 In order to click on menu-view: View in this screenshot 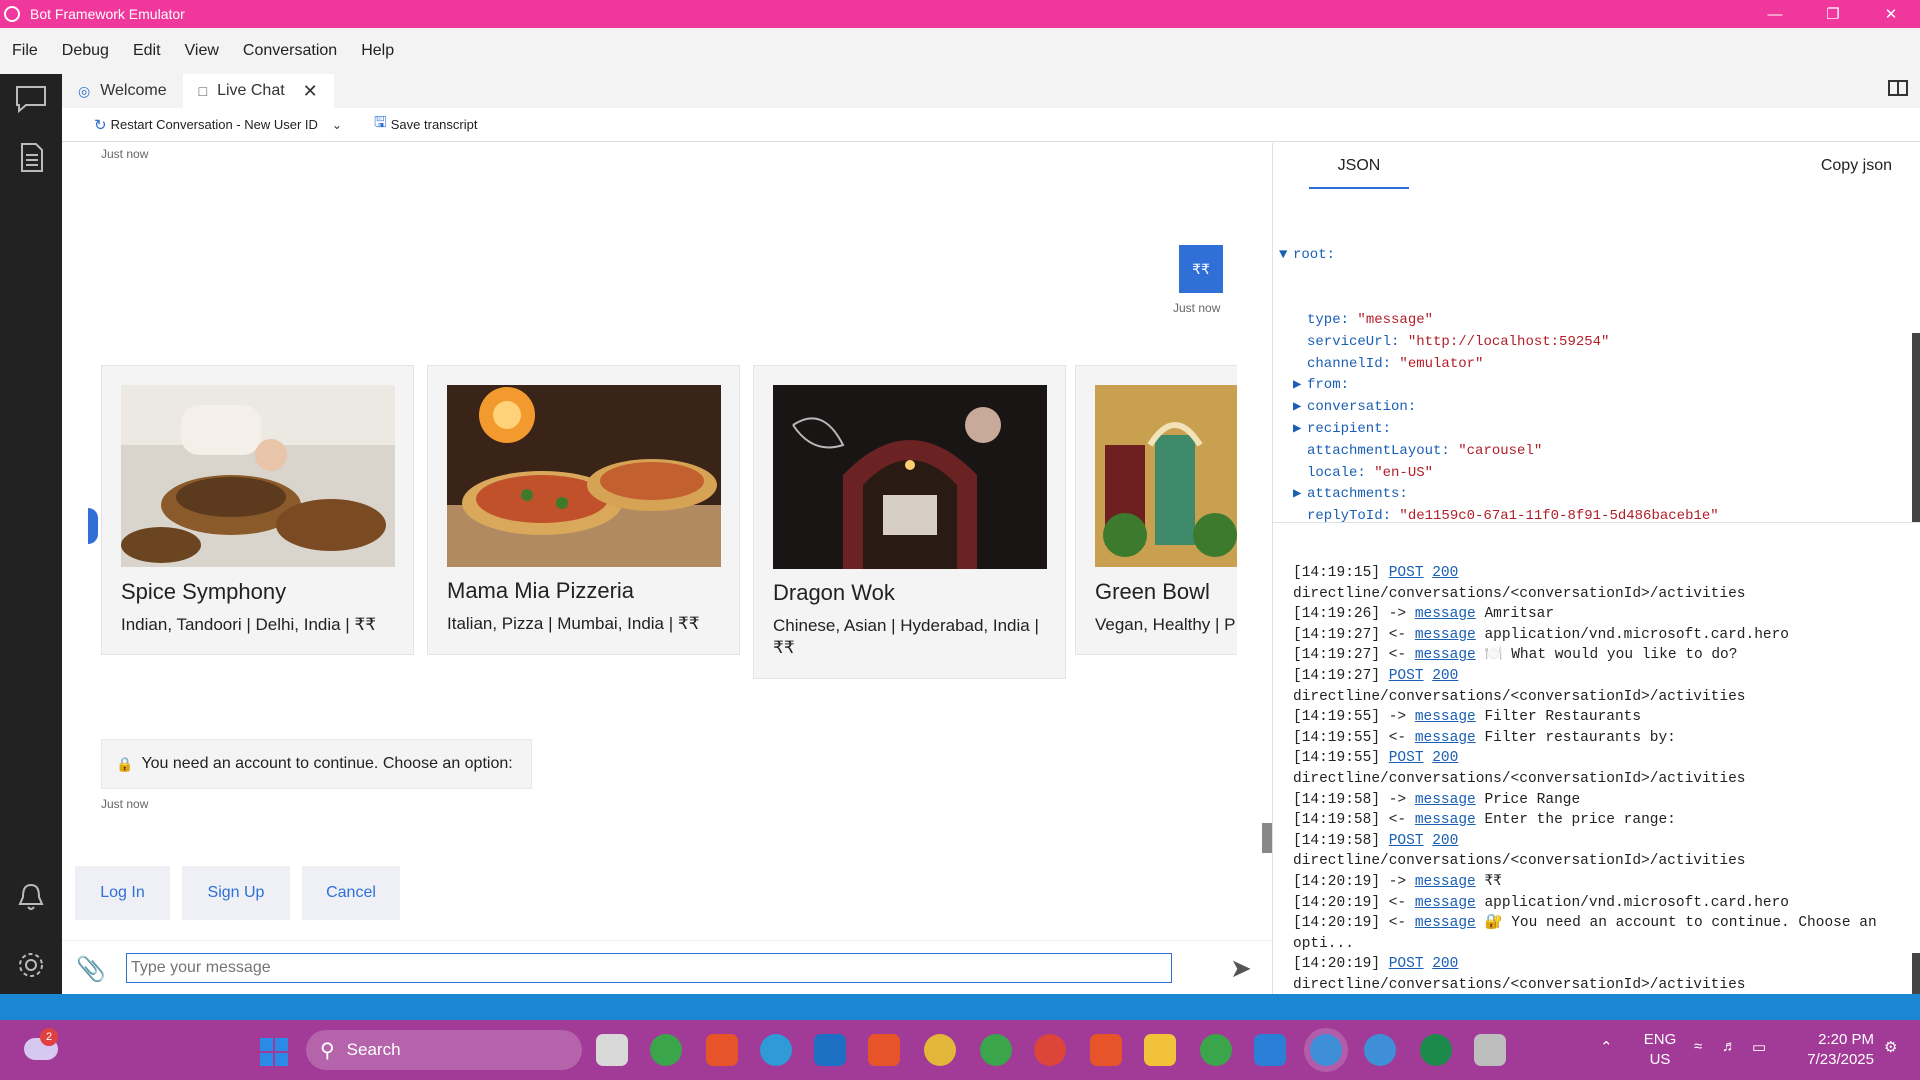, I will do `click(202, 51)`.